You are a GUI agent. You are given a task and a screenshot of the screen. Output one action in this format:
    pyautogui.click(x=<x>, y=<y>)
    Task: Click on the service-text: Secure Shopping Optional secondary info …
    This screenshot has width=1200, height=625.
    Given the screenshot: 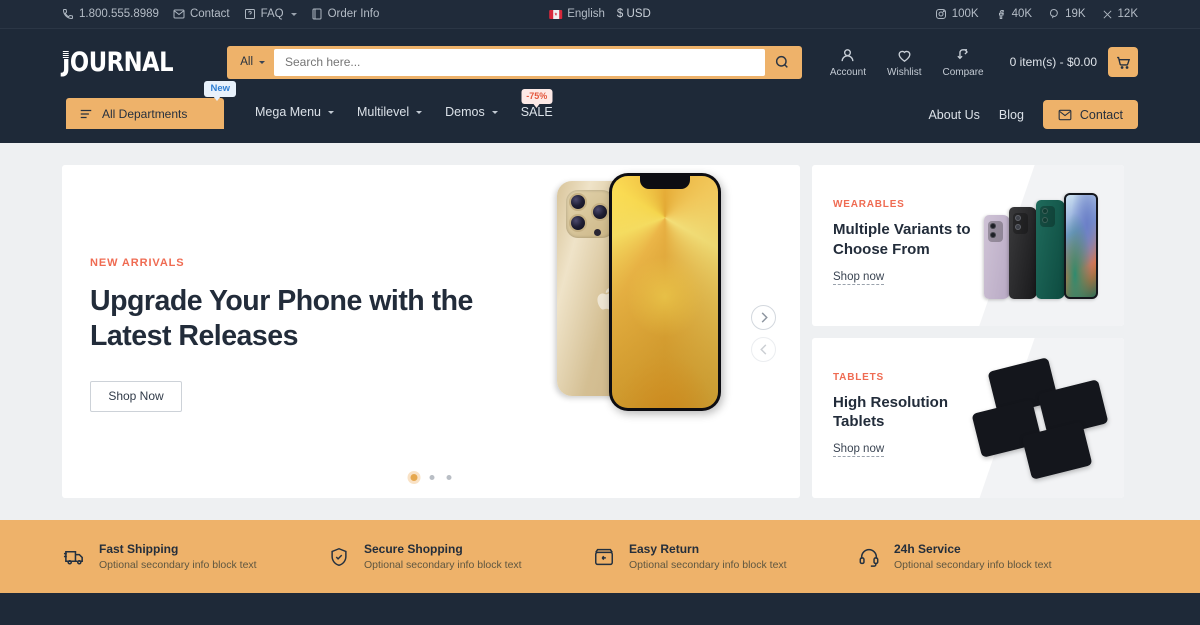 What is the action you would take?
    pyautogui.click(x=443, y=556)
    